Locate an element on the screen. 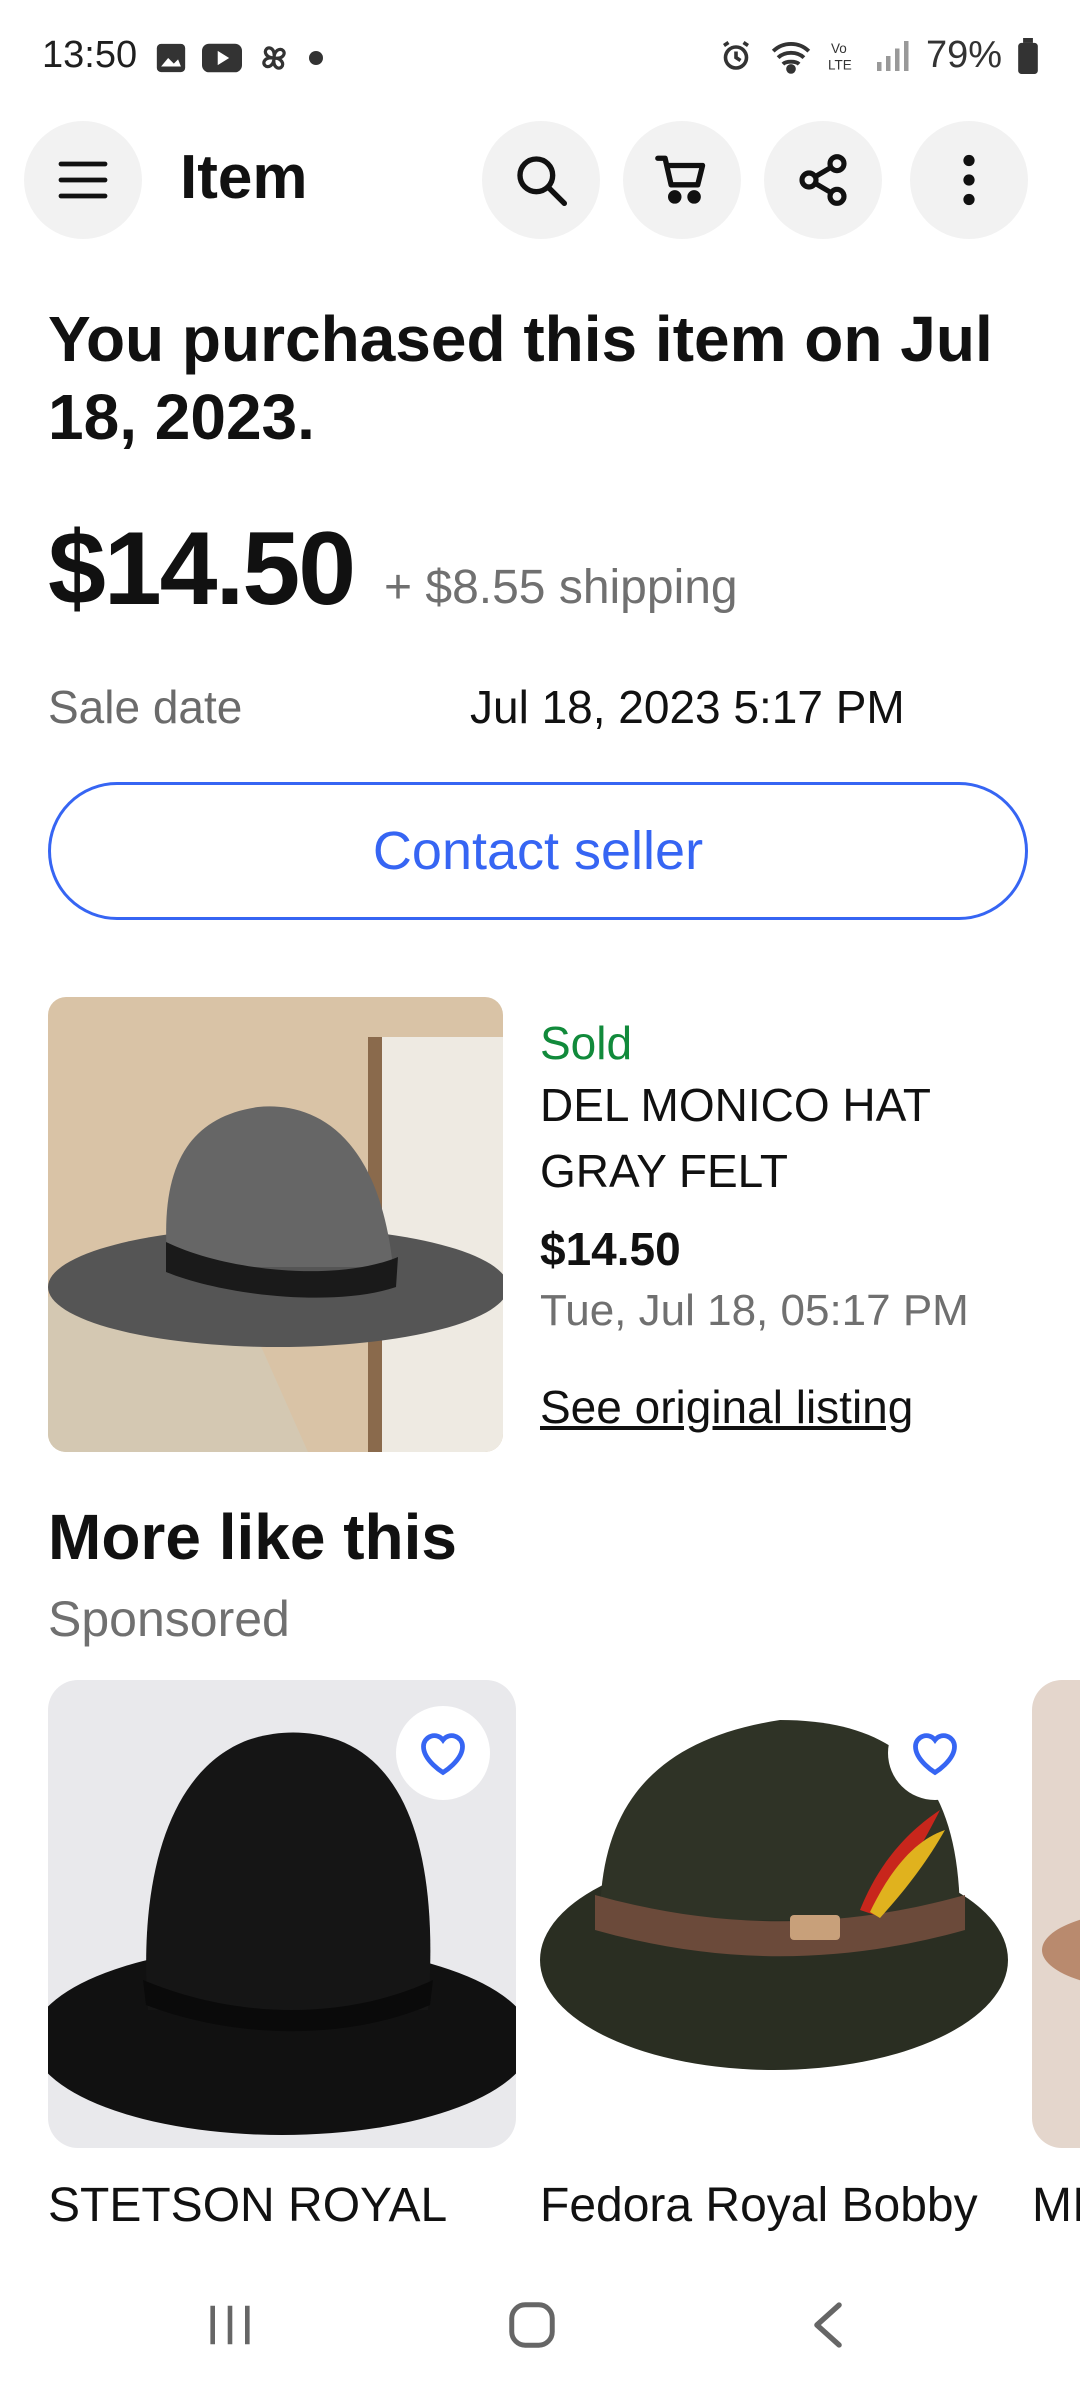 This screenshot has height=2400, width=1080. system-navigation-bar is located at coordinates (540, 2326).